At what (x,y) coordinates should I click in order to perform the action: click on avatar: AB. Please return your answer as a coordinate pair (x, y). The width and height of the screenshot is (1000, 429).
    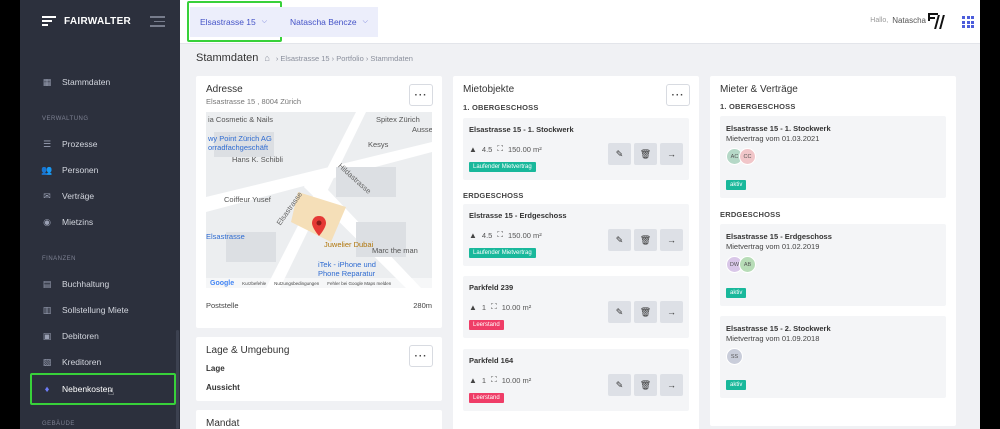
    Looking at the image, I should click on (747, 264).